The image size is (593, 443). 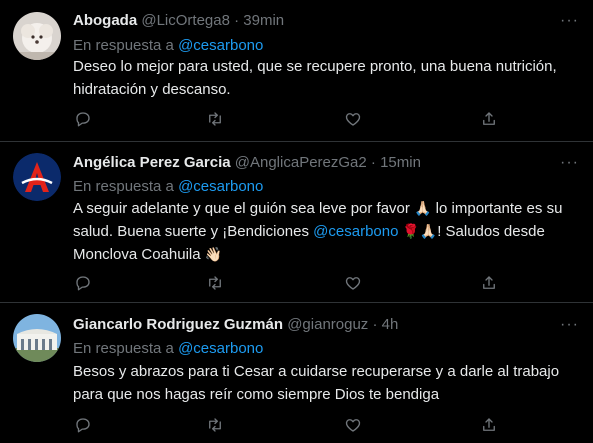 What do you see at coordinates (185, 20) in the screenshot?
I see `user-handle: @LicOrtega8` at bounding box center [185, 20].